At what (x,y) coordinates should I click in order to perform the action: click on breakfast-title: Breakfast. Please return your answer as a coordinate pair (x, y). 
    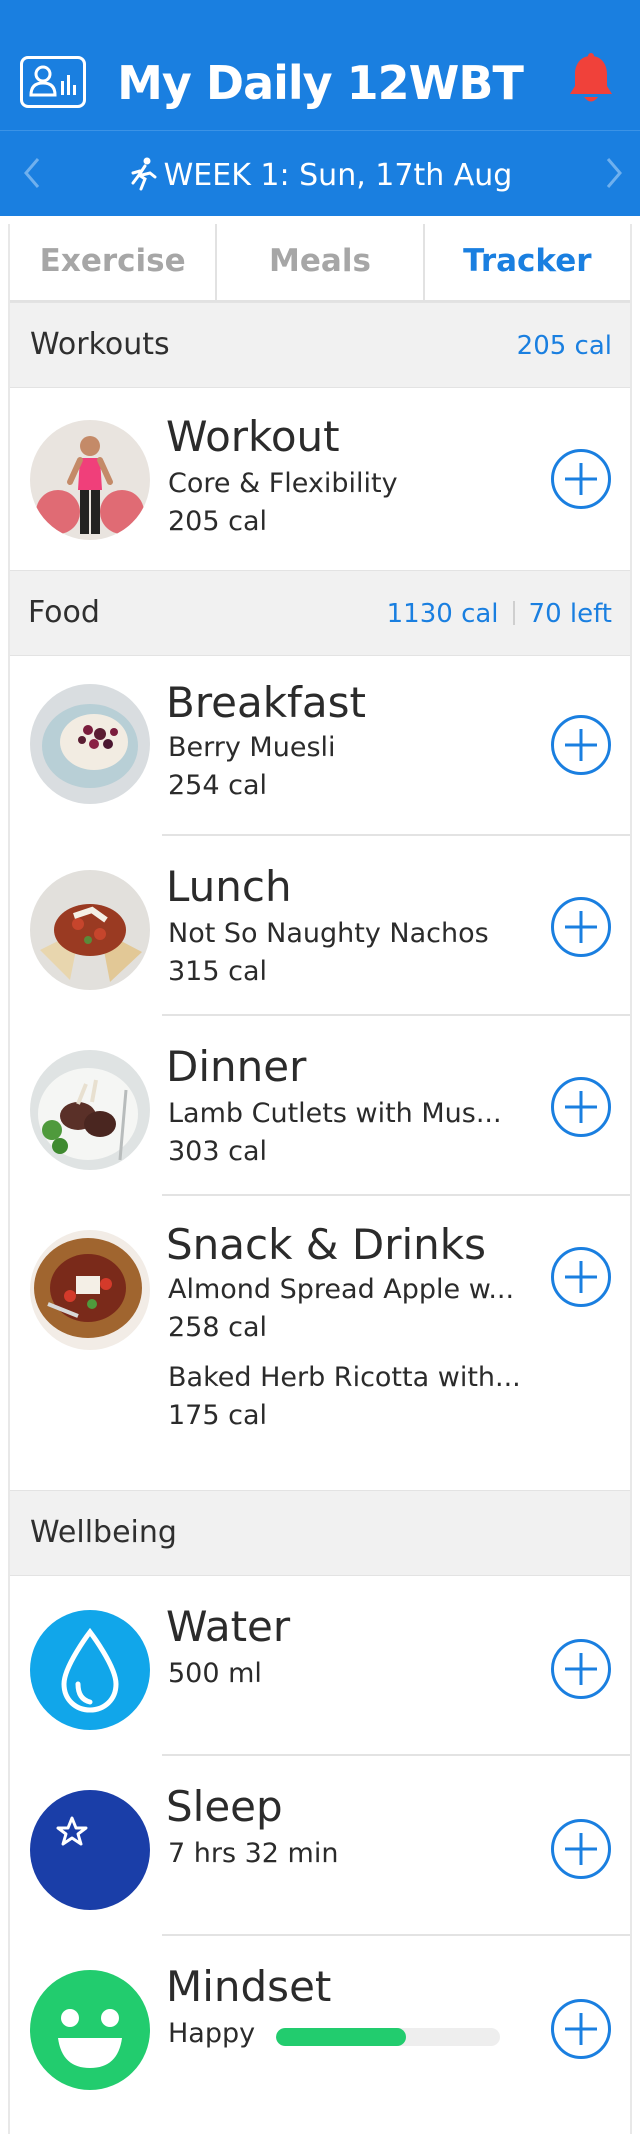
    Looking at the image, I should click on (266, 702).